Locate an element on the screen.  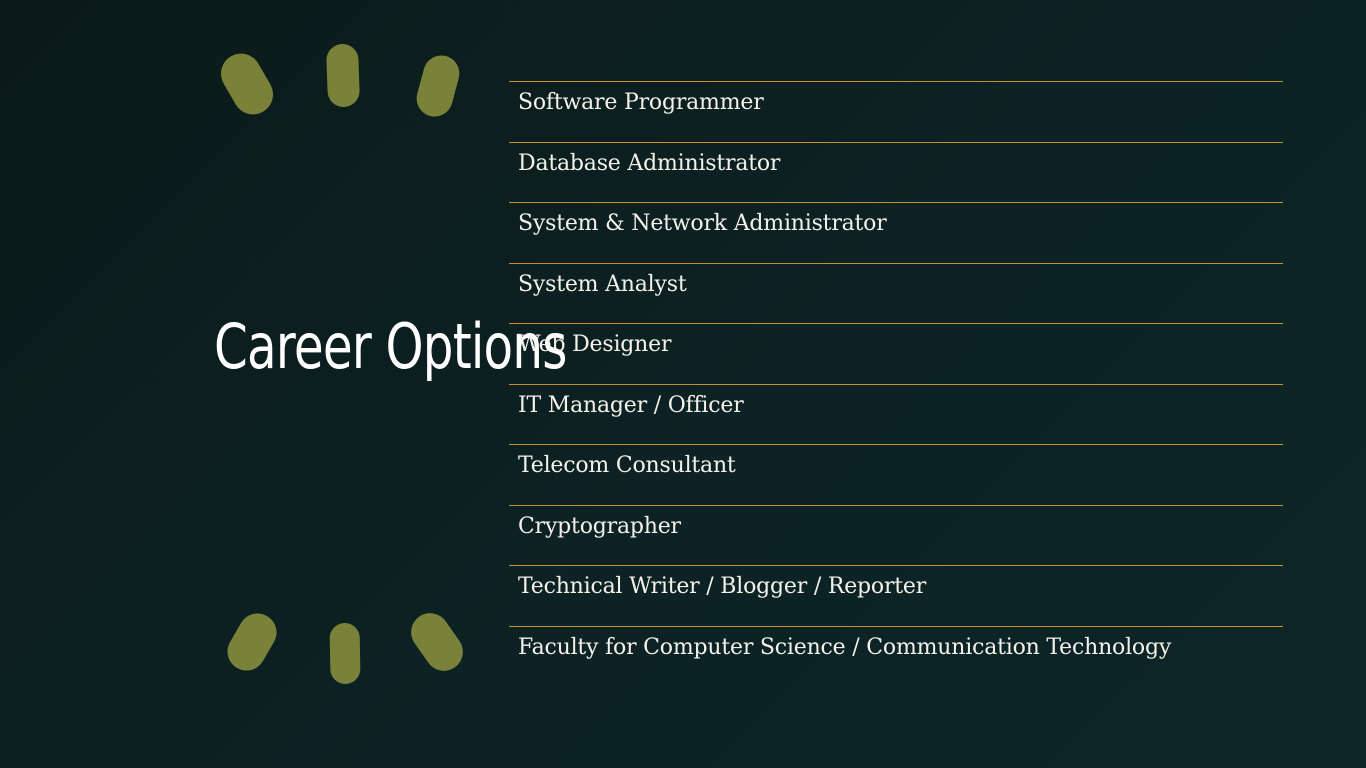
dash-top-center is located at coordinates (343, 75).